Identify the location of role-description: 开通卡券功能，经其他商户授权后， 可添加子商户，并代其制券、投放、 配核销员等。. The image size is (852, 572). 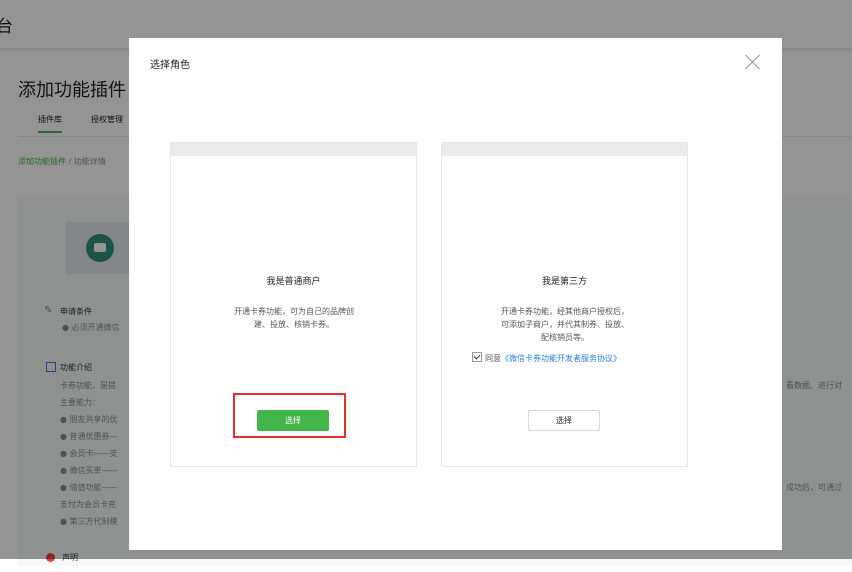
(565, 324).